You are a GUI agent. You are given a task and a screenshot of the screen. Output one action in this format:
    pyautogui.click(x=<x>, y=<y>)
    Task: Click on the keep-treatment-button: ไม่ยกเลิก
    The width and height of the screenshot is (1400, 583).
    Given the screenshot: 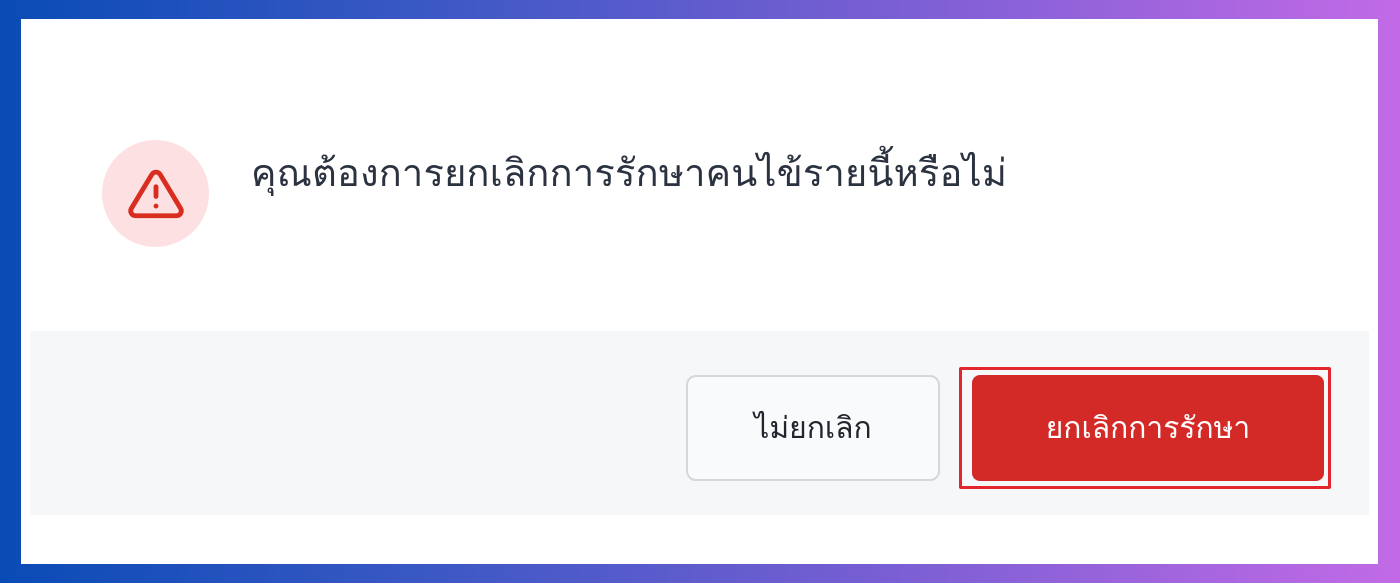 What is the action you would take?
    pyautogui.click(x=813, y=428)
    